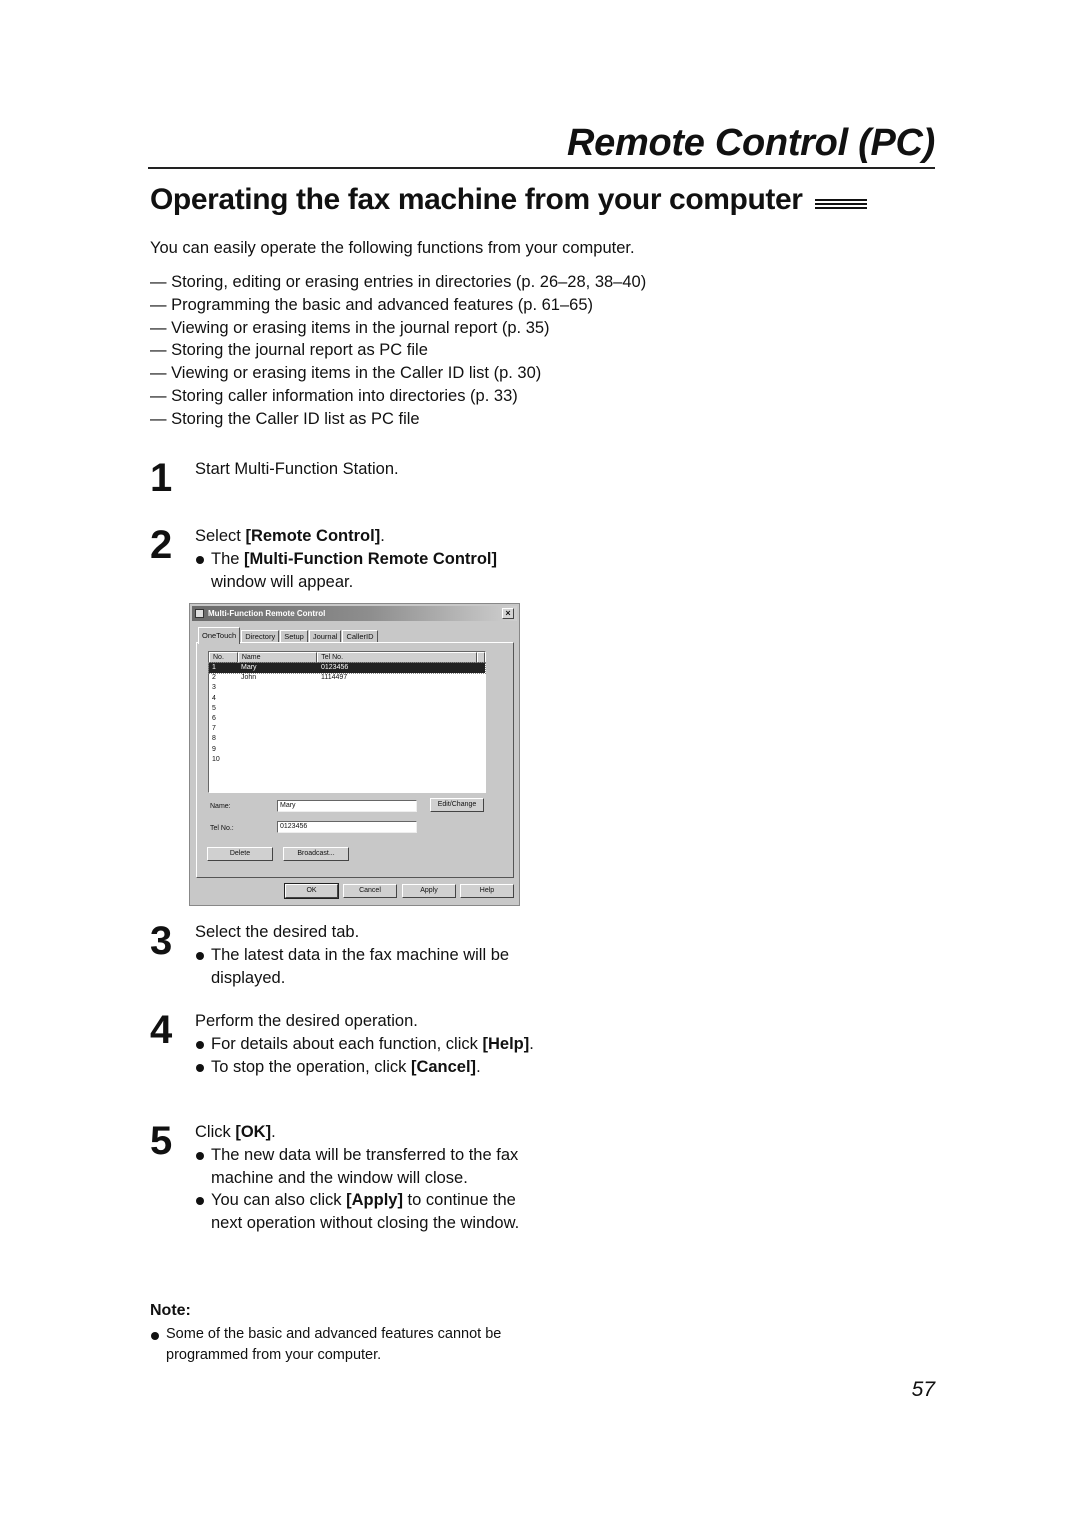 The image size is (1080, 1526). What do you see at coordinates (541, 168) in the screenshot?
I see `title-rule` at bounding box center [541, 168].